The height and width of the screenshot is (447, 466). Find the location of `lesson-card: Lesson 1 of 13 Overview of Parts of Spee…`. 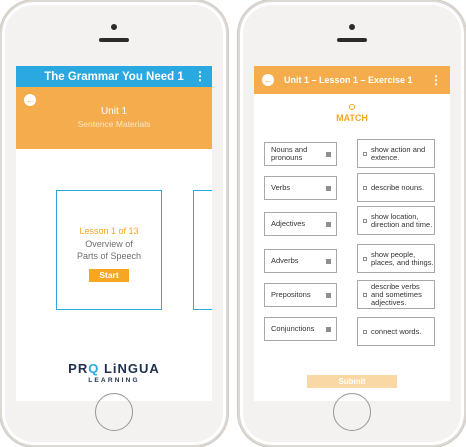

lesson-card: Lesson 1 of 13 Overview of Parts of Spee… is located at coordinates (109, 250).